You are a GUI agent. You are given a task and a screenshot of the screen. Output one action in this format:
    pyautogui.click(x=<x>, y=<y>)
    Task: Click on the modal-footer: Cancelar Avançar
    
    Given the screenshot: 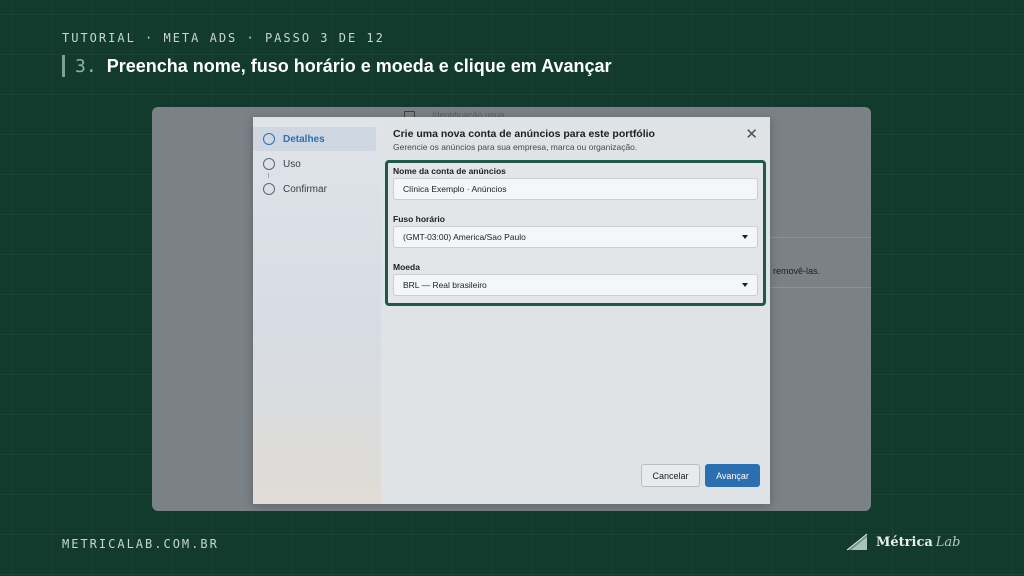 What is the action you would take?
    pyautogui.click(x=700, y=475)
    